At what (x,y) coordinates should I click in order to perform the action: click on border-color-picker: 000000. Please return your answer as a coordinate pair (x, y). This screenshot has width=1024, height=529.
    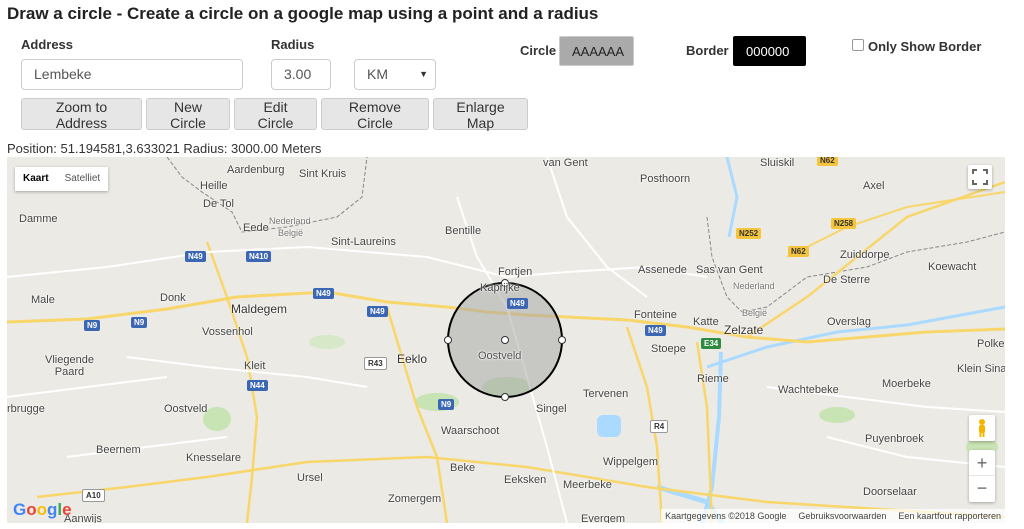
    Looking at the image, I should click on (769, 51).